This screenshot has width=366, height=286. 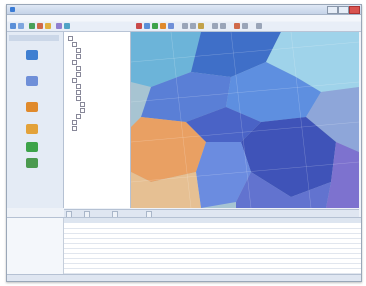 I want to click on layer-tree, so click(x=97, y=120).